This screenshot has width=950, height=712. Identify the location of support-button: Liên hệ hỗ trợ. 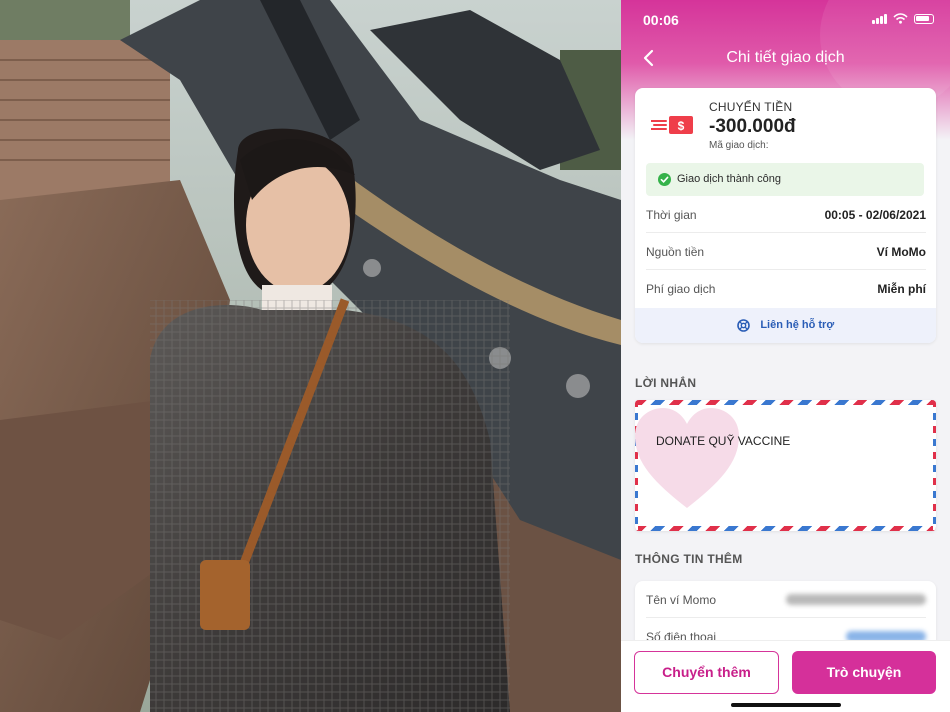
(785, 325).